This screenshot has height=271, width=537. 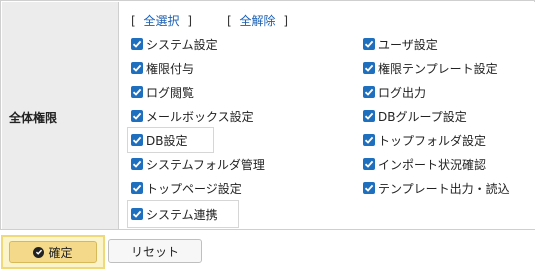 I want to click on permission-checkbox-system-settings: システム設定, so click(x=174, y=44).